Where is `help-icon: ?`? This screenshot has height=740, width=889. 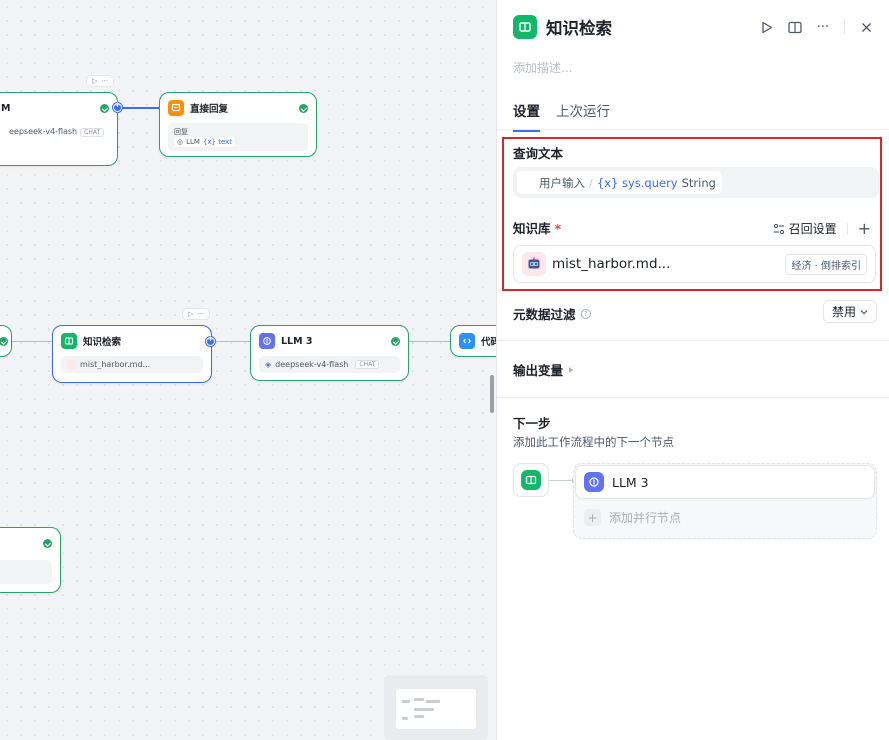 help-icon: ? is located at coordinates (585, 313).